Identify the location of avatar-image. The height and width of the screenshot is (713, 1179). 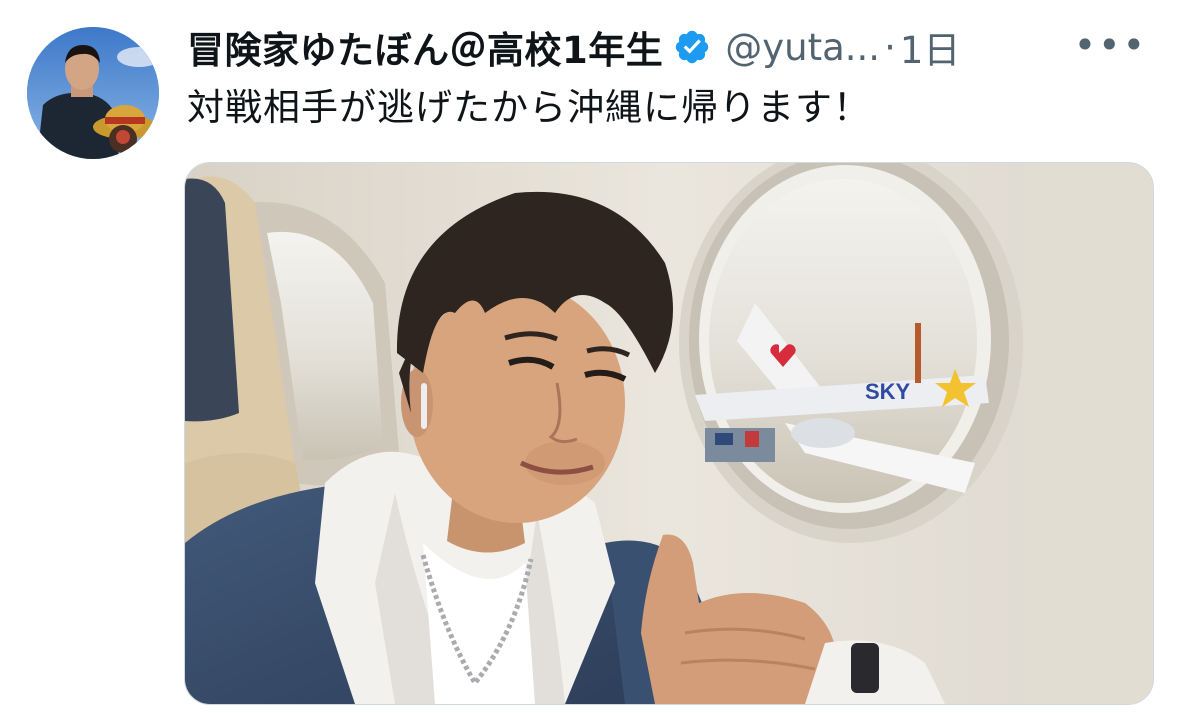
(93, 93).